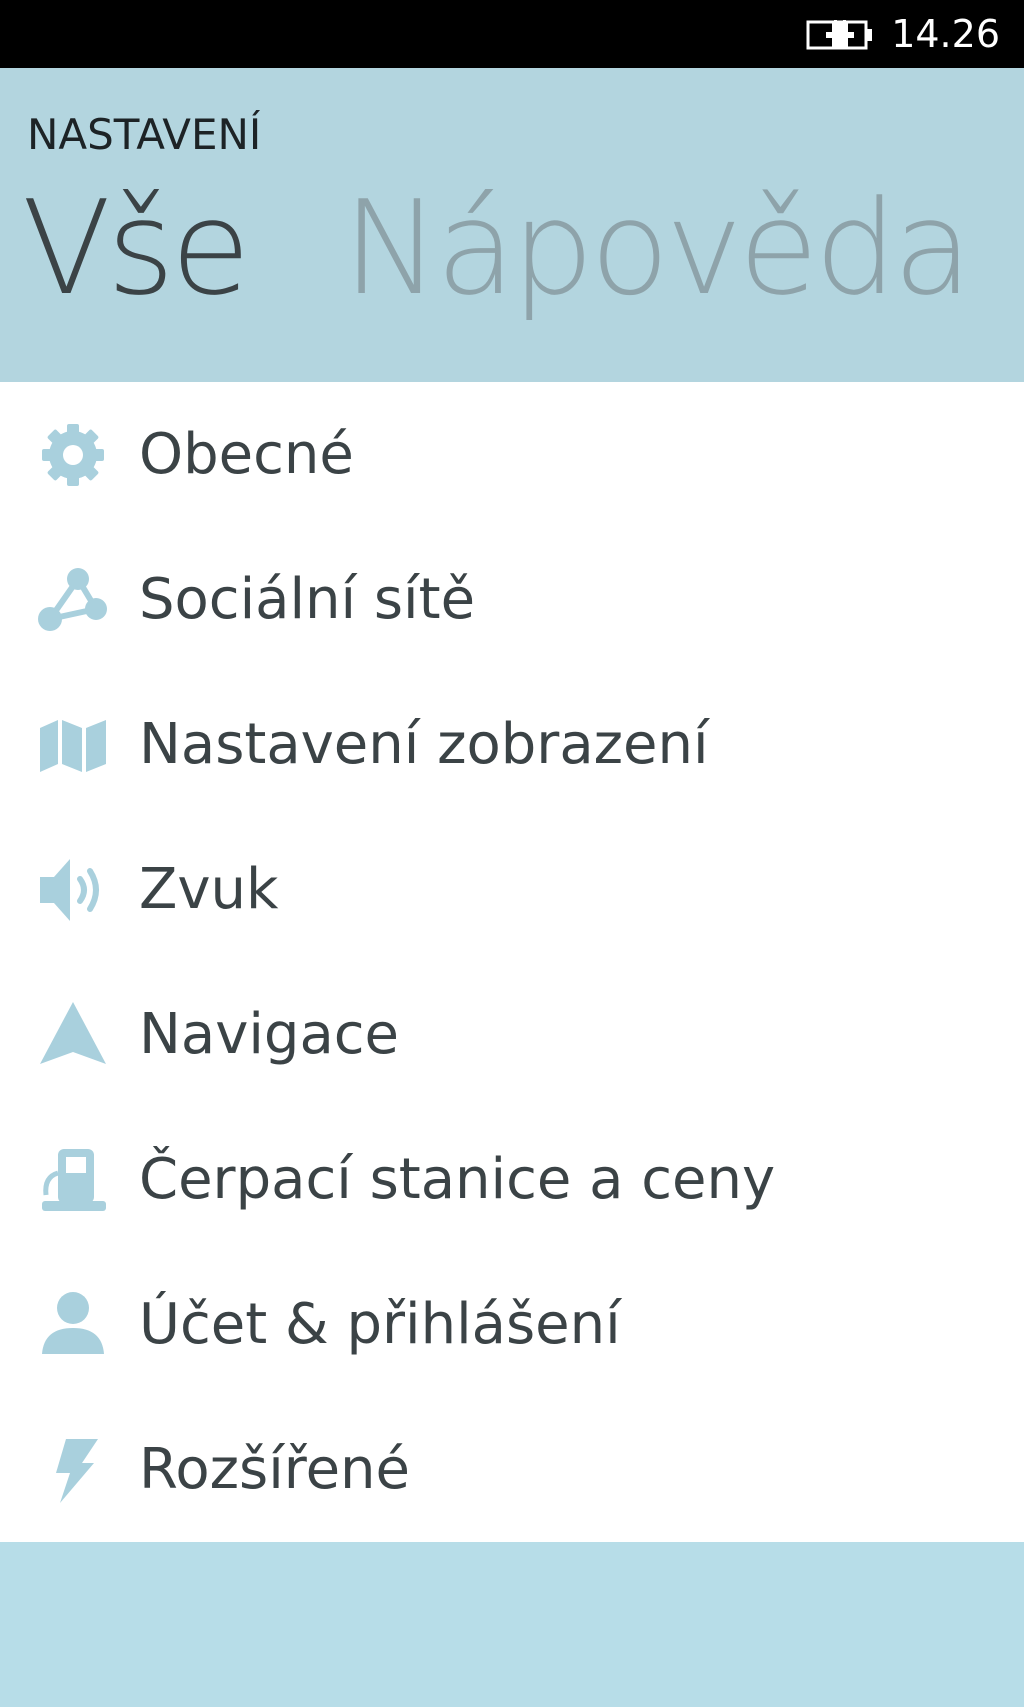  What do you see at coordinates (512, 889) in the screenshot?
I see `list-item-sound: Zvuk` at bounding box center [512, 889].